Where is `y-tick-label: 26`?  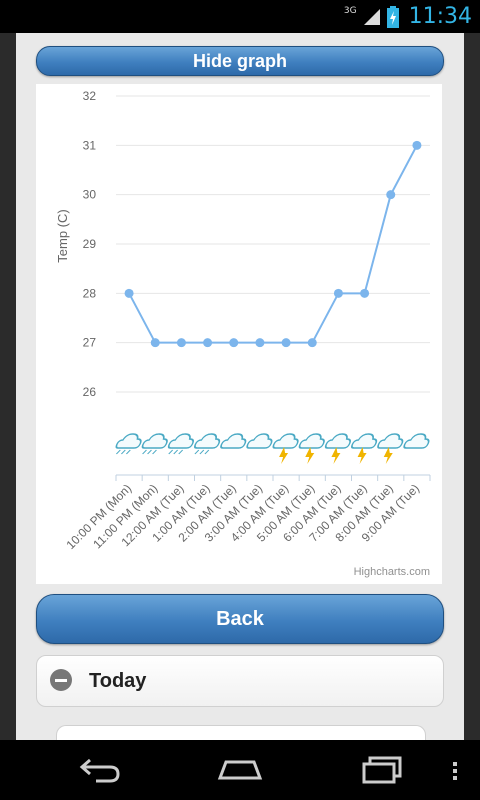 y-tick-label: 26 is located at coordinates (90, 392).